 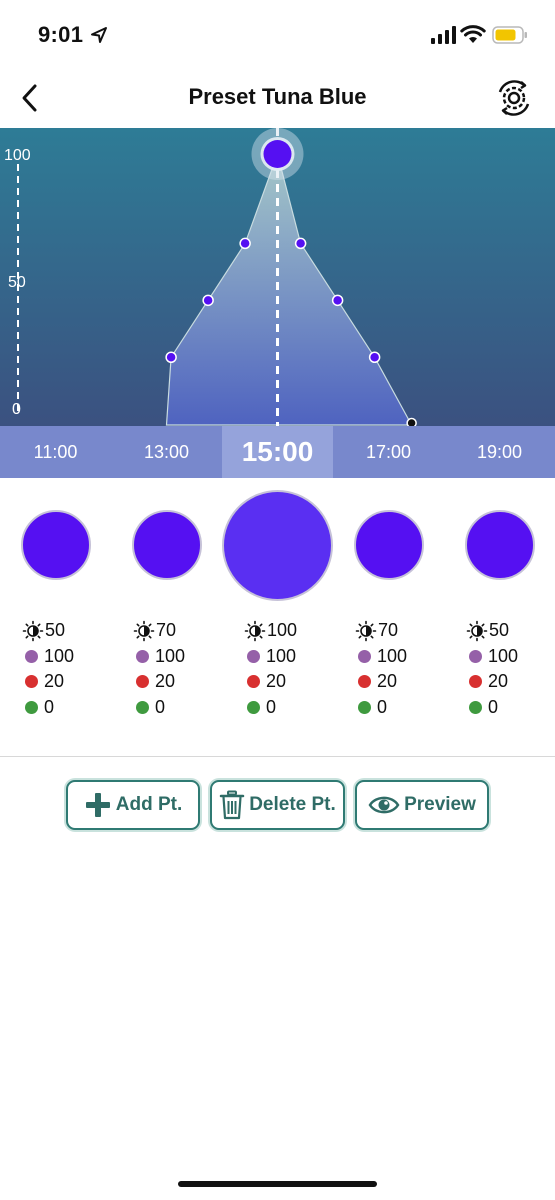 I want to click on cellular-signal-icon, so click(x=443, y=35).